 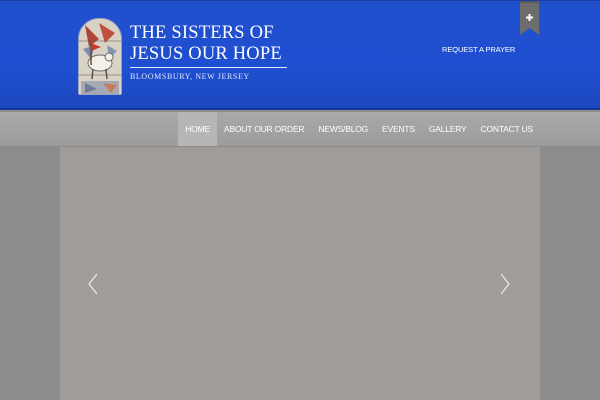 What do you see at coordinates (206, 54) in the screenshot?
I see `site-title-line2: JESUS OUR HOPE` at bounding box center [206, 54].